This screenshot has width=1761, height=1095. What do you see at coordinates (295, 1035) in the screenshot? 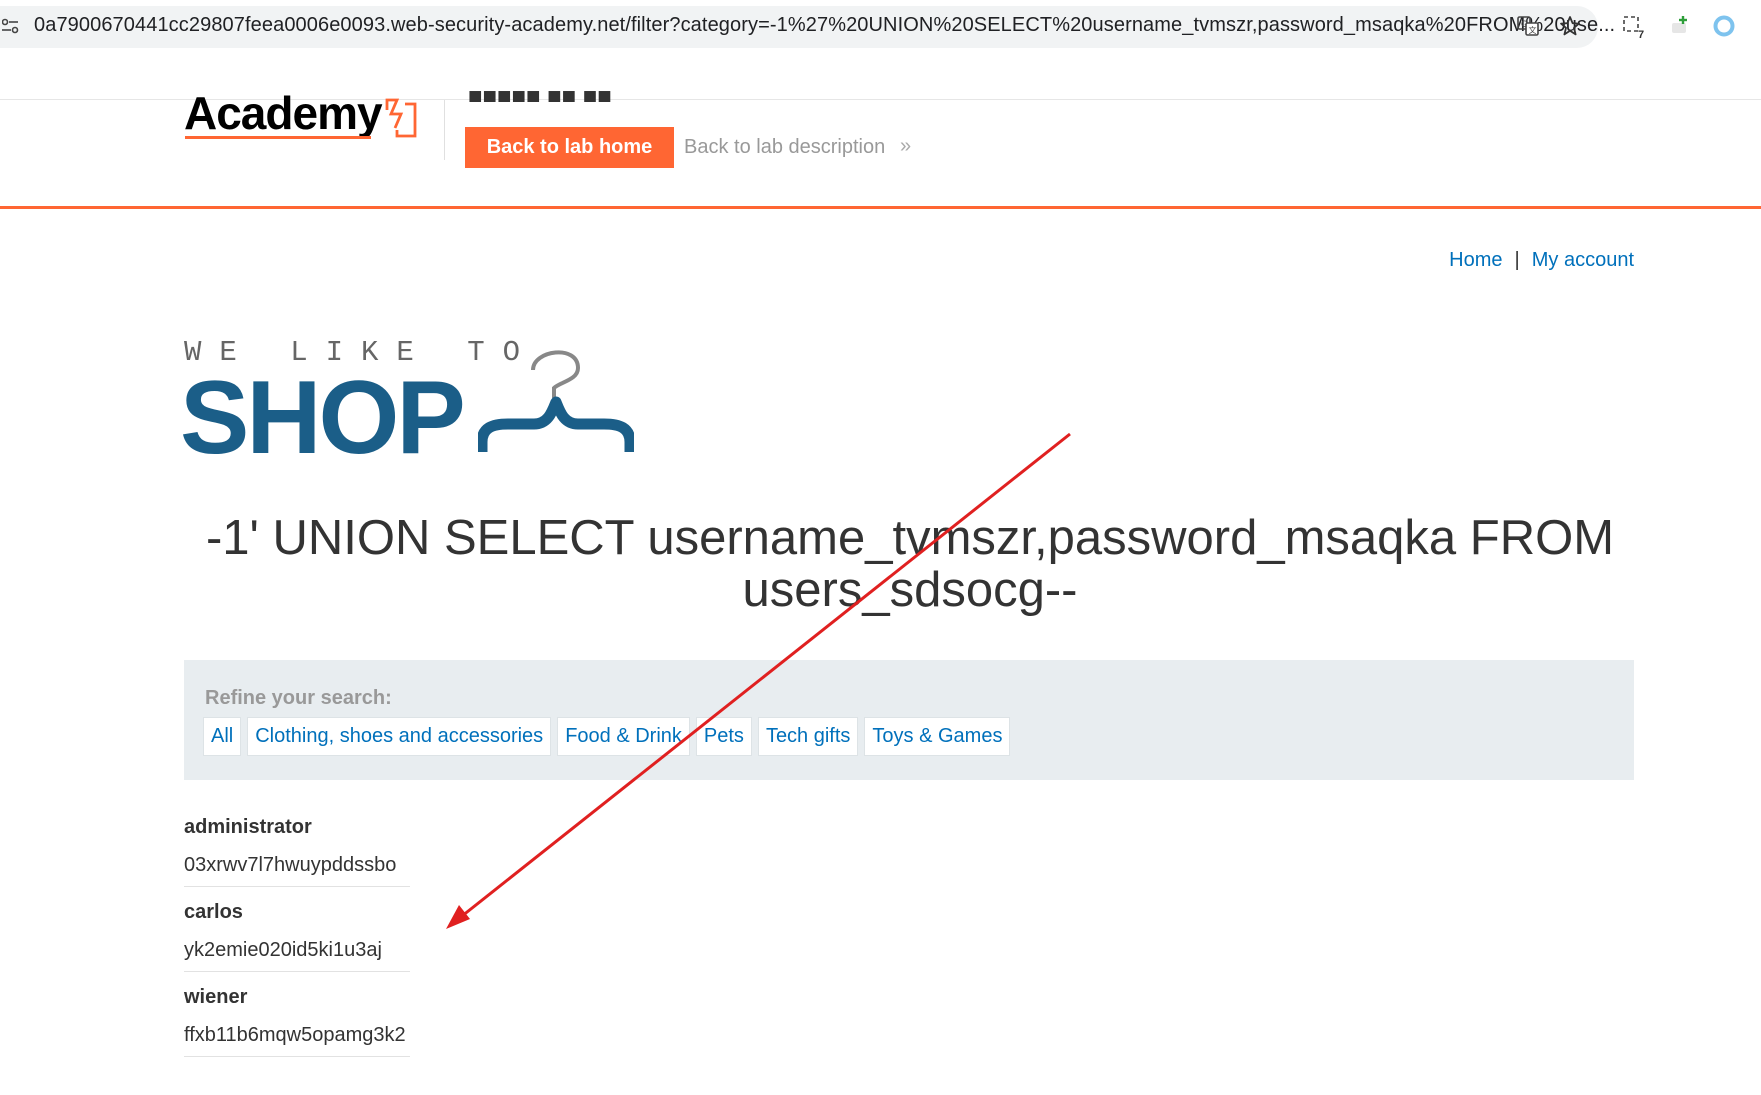
I see `result-password: ffxb11b6mqw5opamg3k2` at bounding box center [295, 1035].